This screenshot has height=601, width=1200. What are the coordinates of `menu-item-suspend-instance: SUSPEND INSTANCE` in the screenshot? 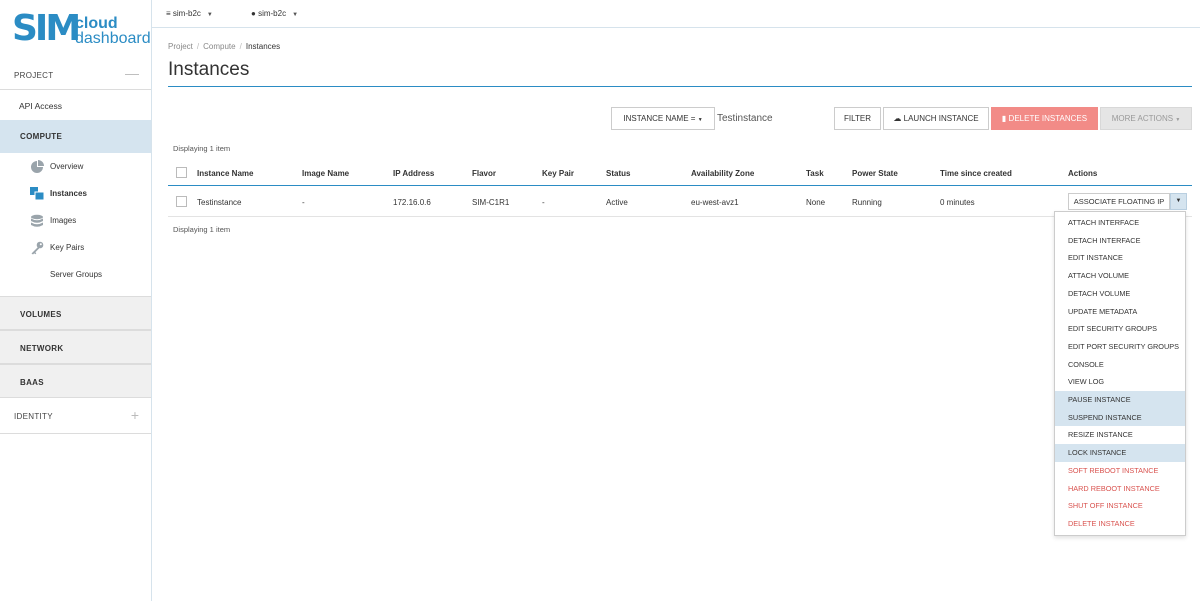 It's located at (1120, 417).